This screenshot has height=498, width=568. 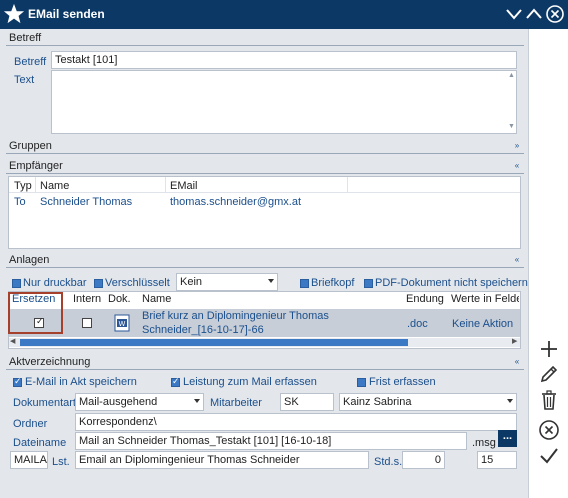 I want to click on attachment-name-line1: Brief kurz an Diplomingenieur Thomas, so click(x=235, y=316).